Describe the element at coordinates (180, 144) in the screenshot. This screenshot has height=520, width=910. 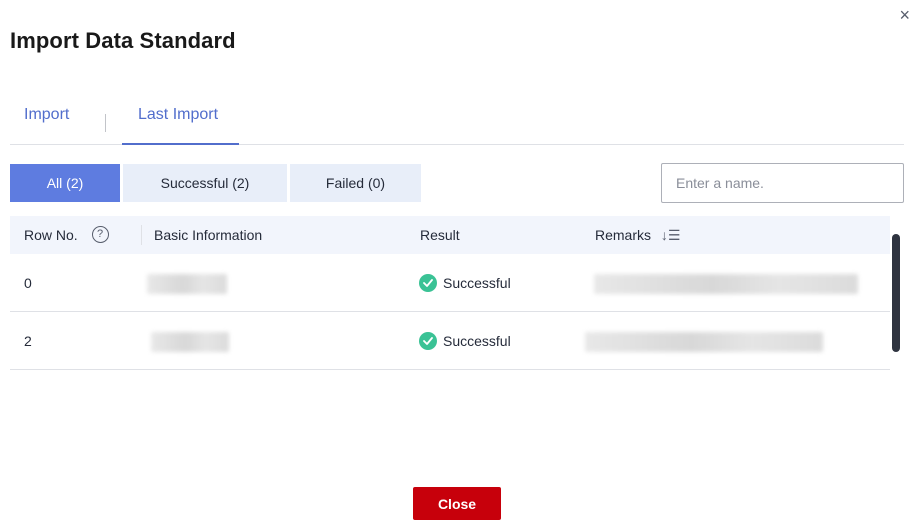
I see `active-tab-indicator` at that location.